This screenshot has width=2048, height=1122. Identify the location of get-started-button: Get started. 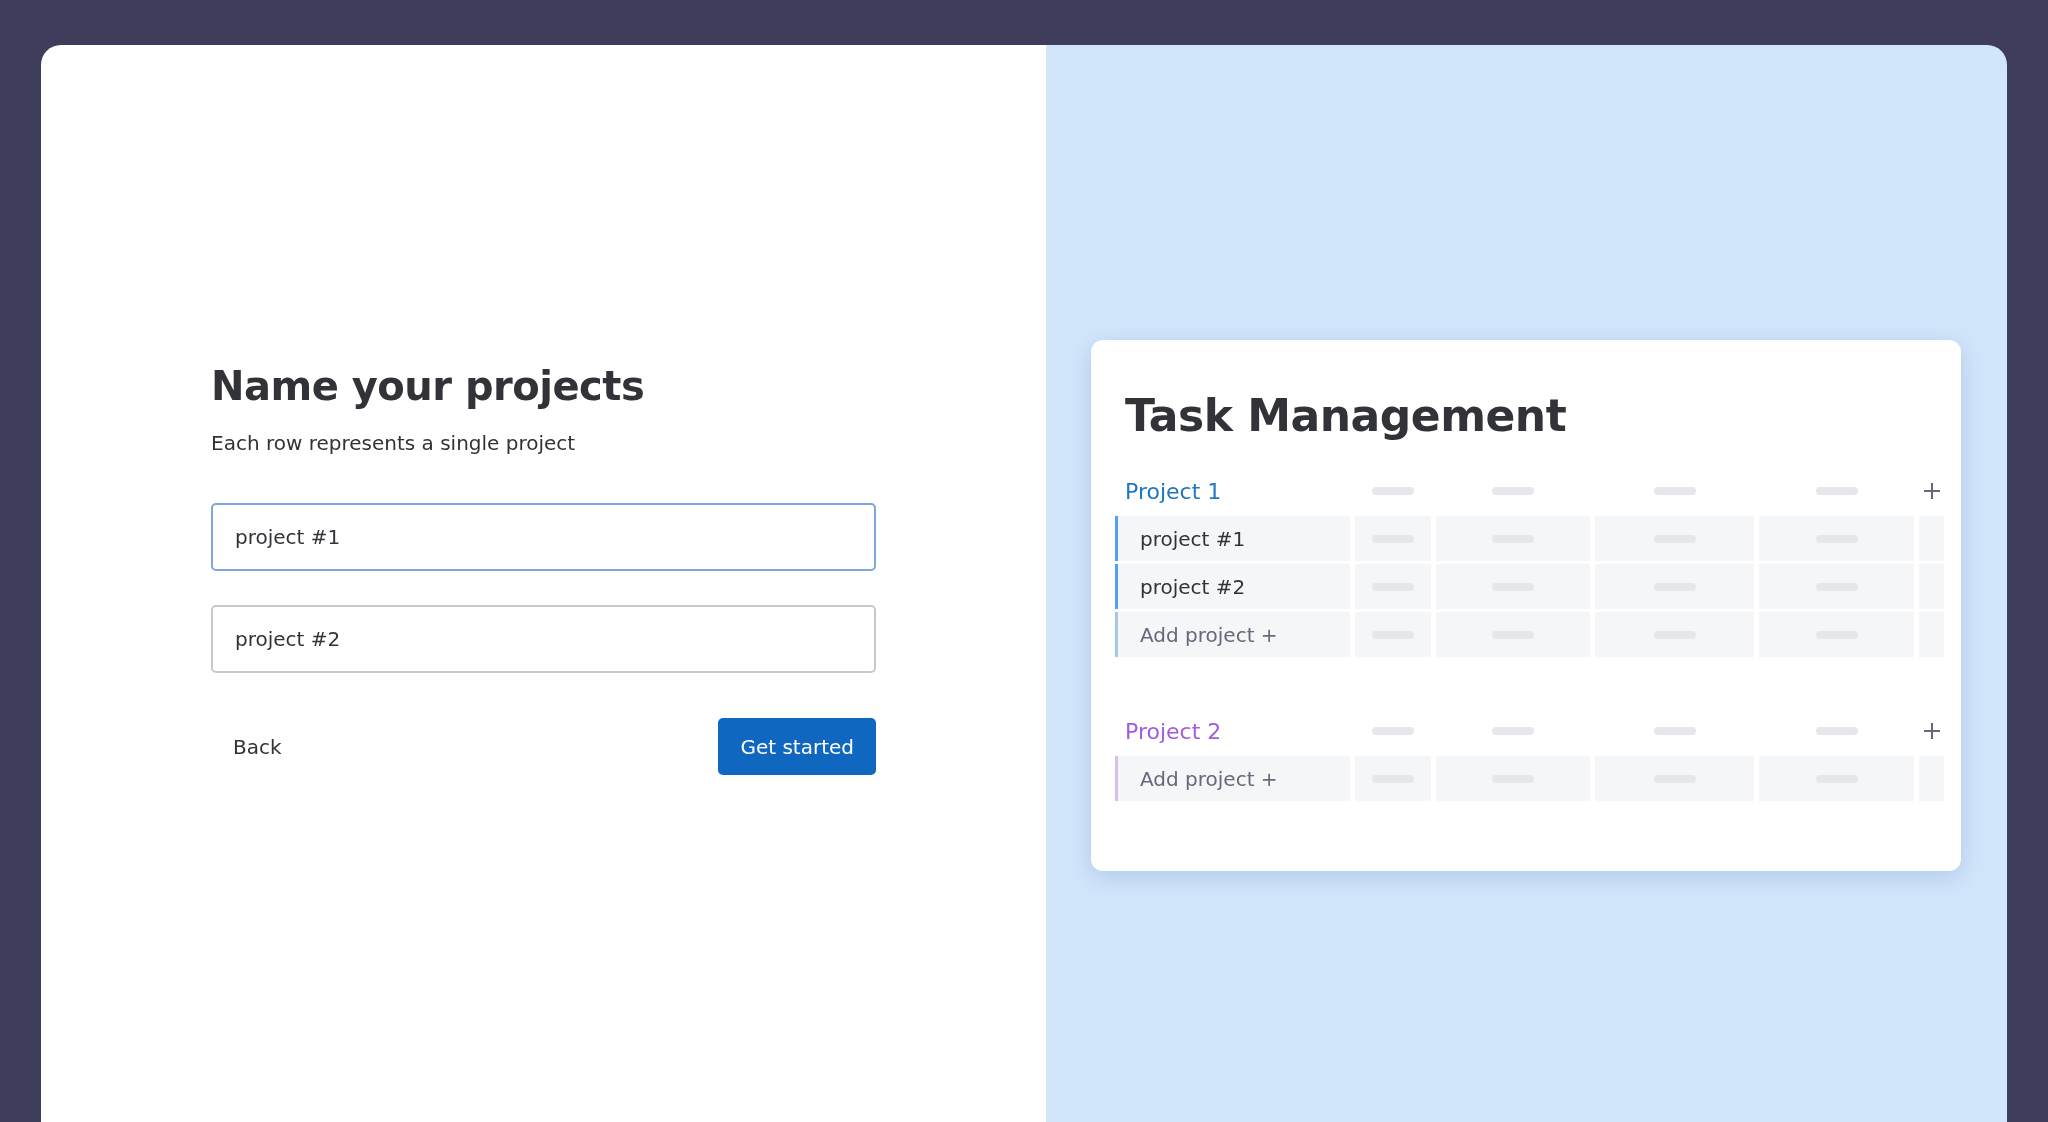
(797, 746).